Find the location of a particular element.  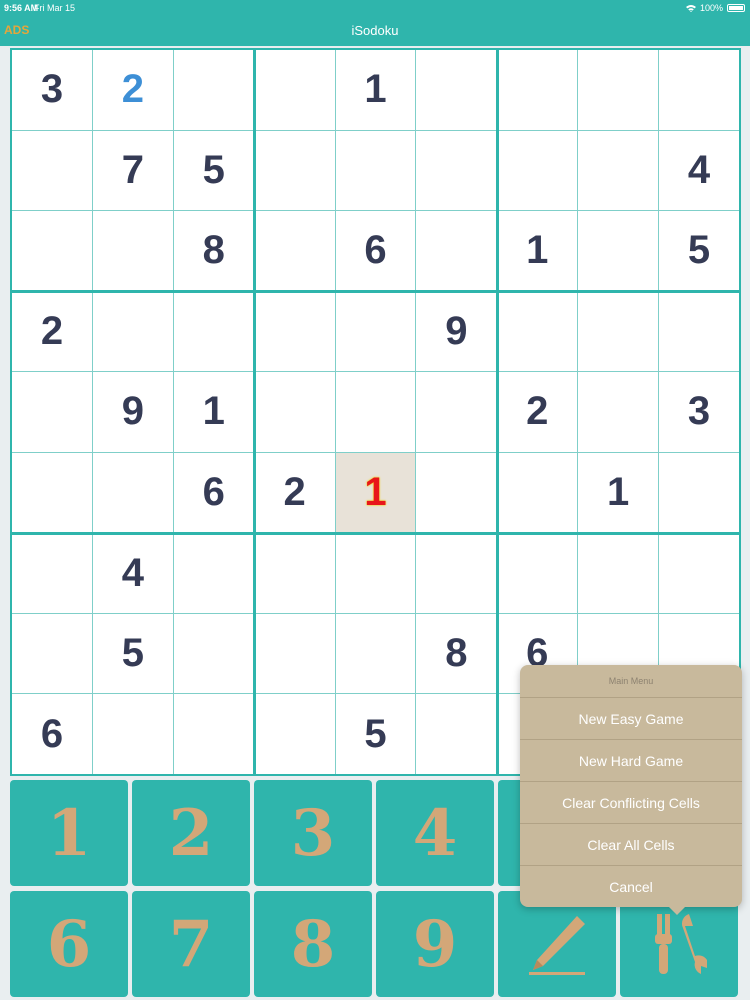

status-bar: 9:56 AM Fri Mar 15 100% is located at coordinates (375, 8).